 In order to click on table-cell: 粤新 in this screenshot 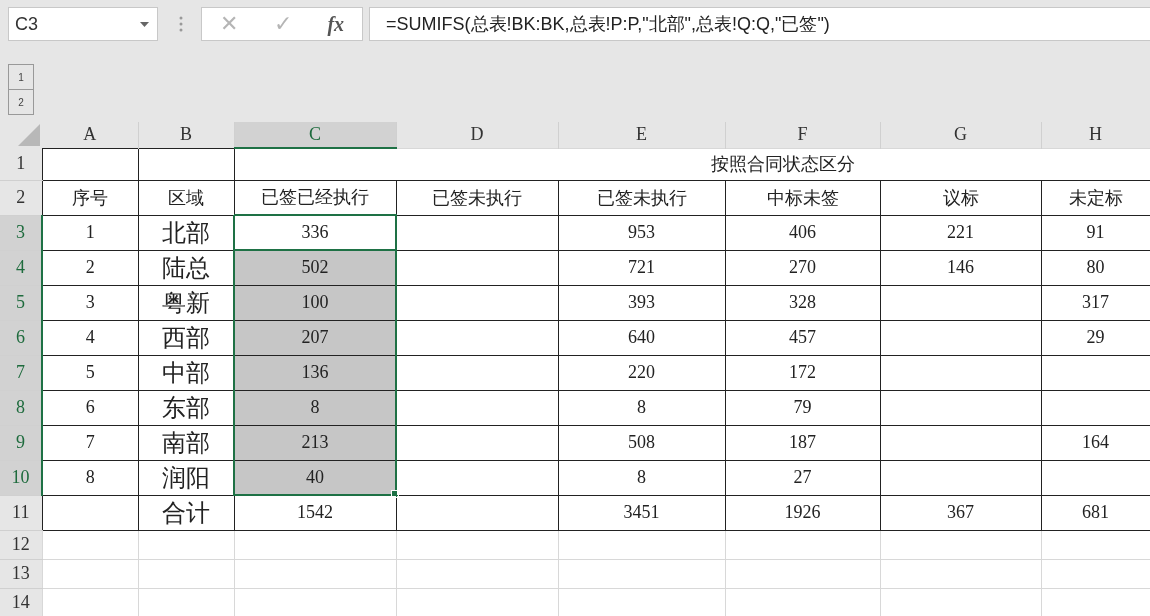, I will do `click(186, 302)`.